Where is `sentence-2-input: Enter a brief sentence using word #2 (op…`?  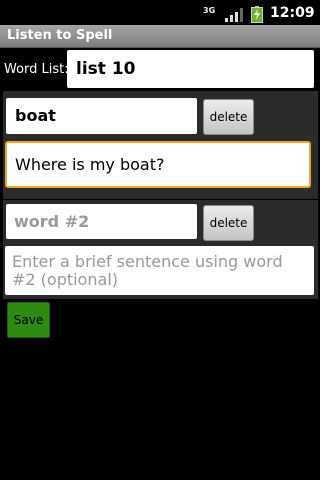
sentence-2-input: Enter a brief sentence using word #2 (op… is located at coordinates (159, 270).